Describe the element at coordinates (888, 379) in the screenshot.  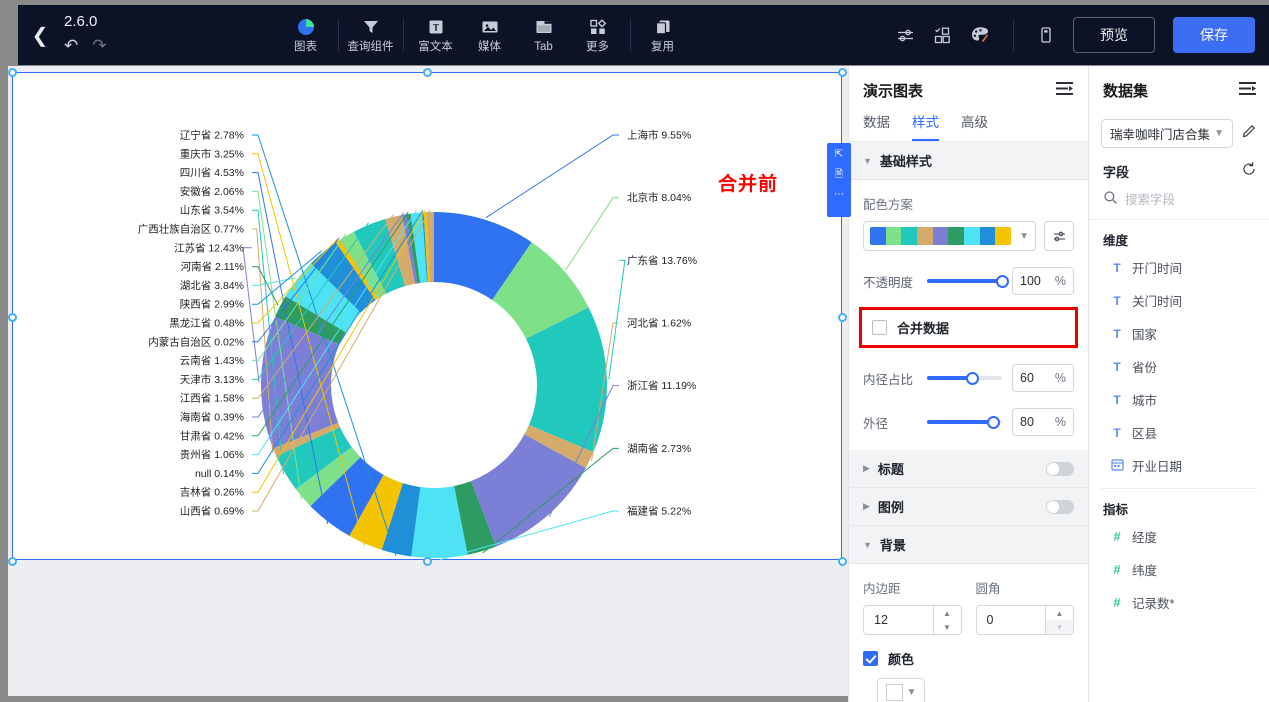
I see `inner-radius-label: 内径占比` at that location.